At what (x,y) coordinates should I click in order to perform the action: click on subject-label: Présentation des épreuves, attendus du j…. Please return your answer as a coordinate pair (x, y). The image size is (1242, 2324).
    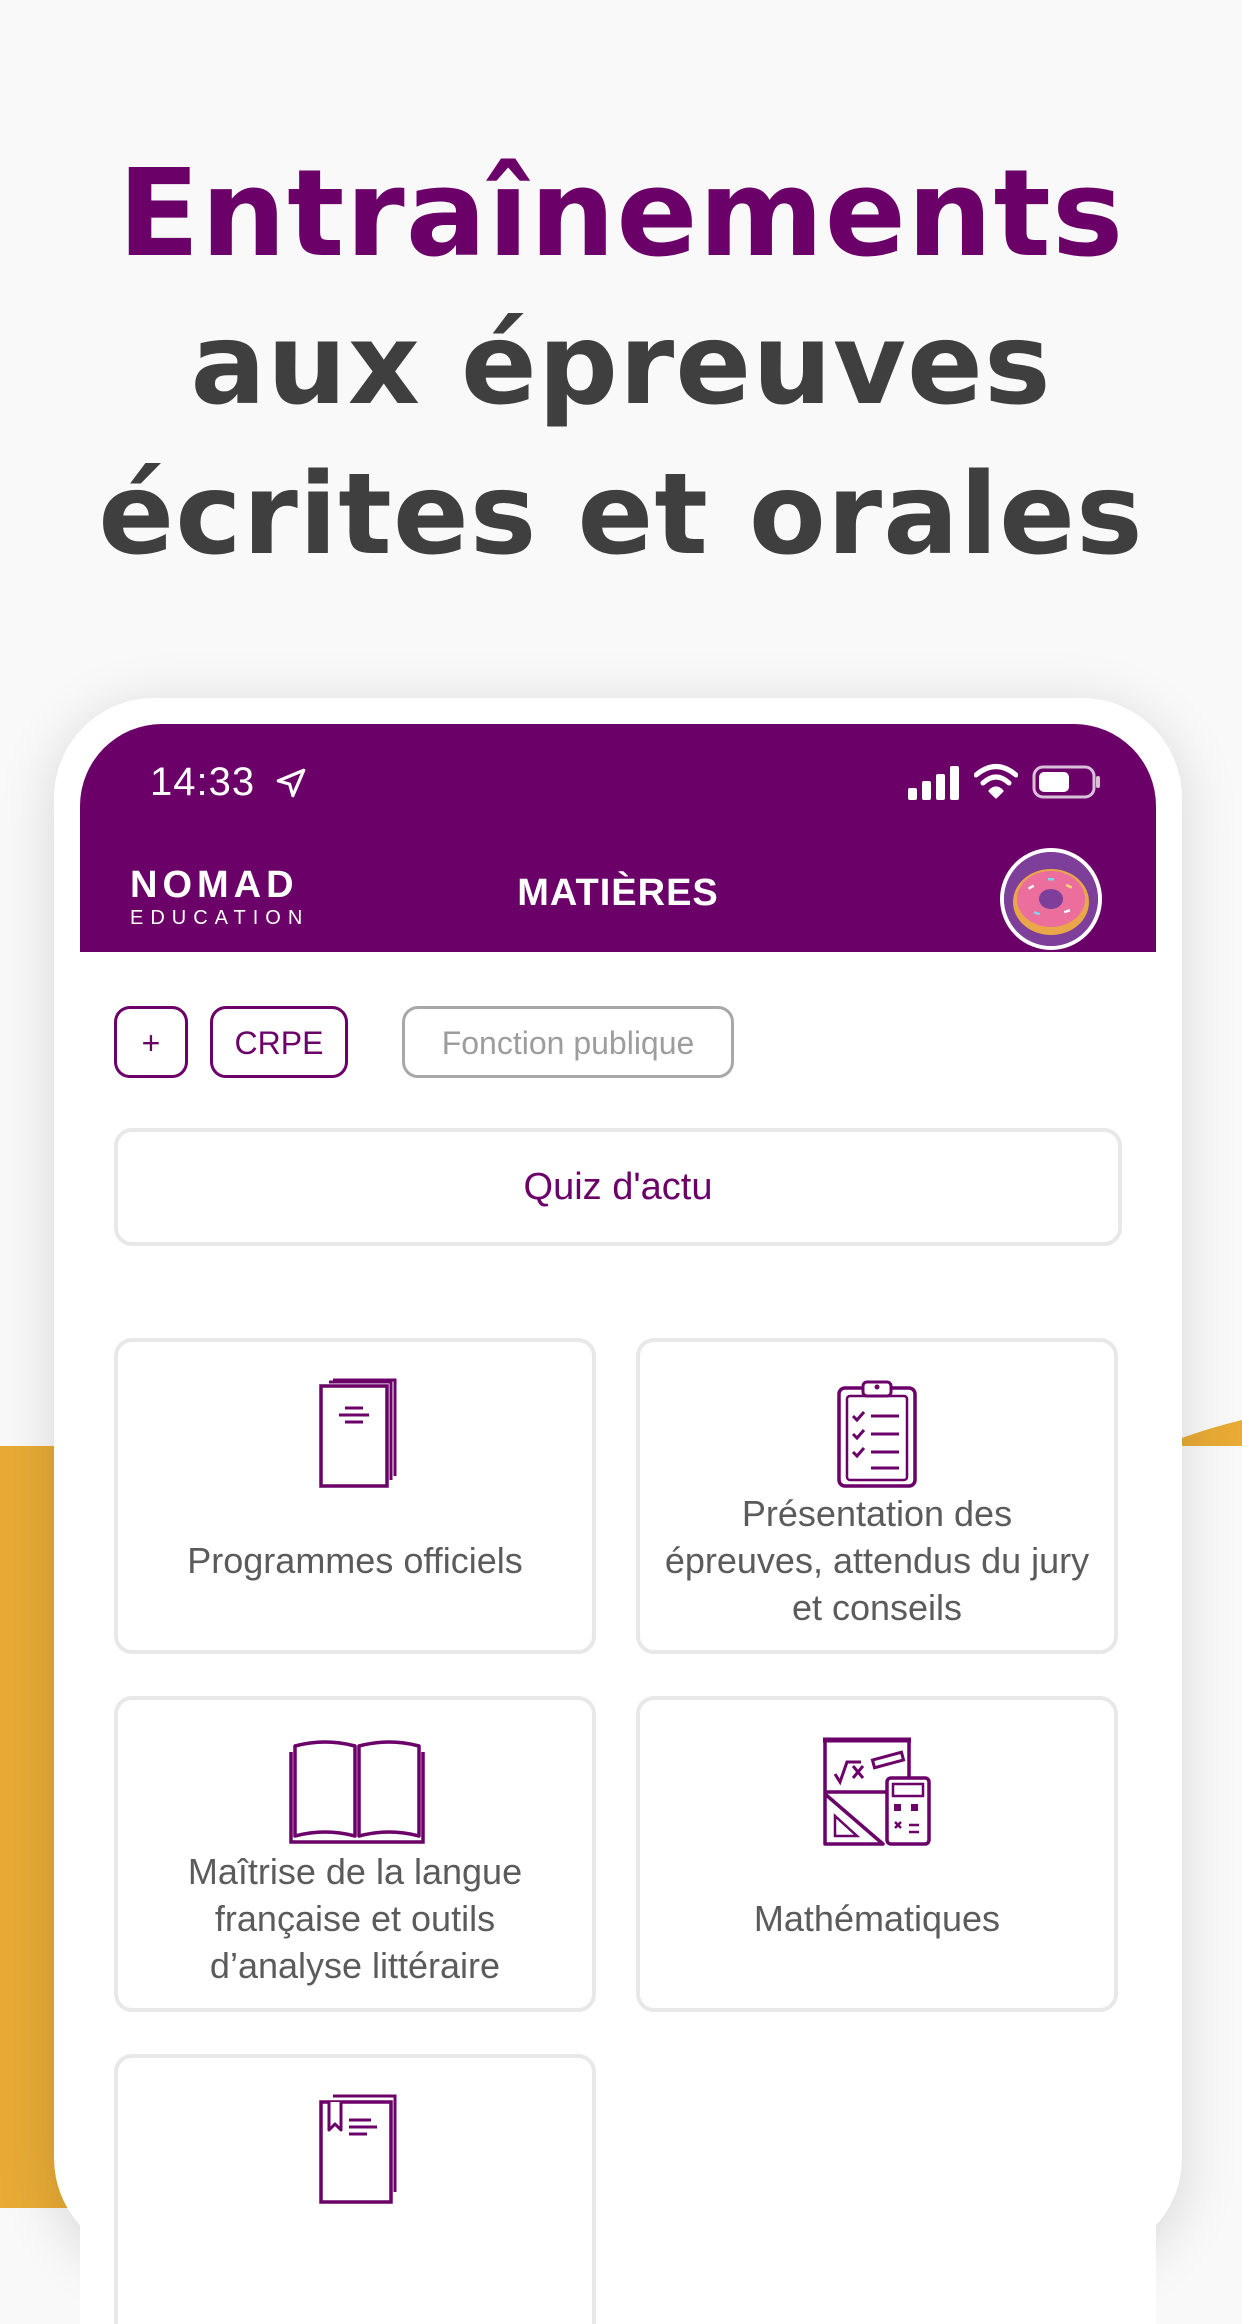
    Looking at the image, I should click on (877, 1560).